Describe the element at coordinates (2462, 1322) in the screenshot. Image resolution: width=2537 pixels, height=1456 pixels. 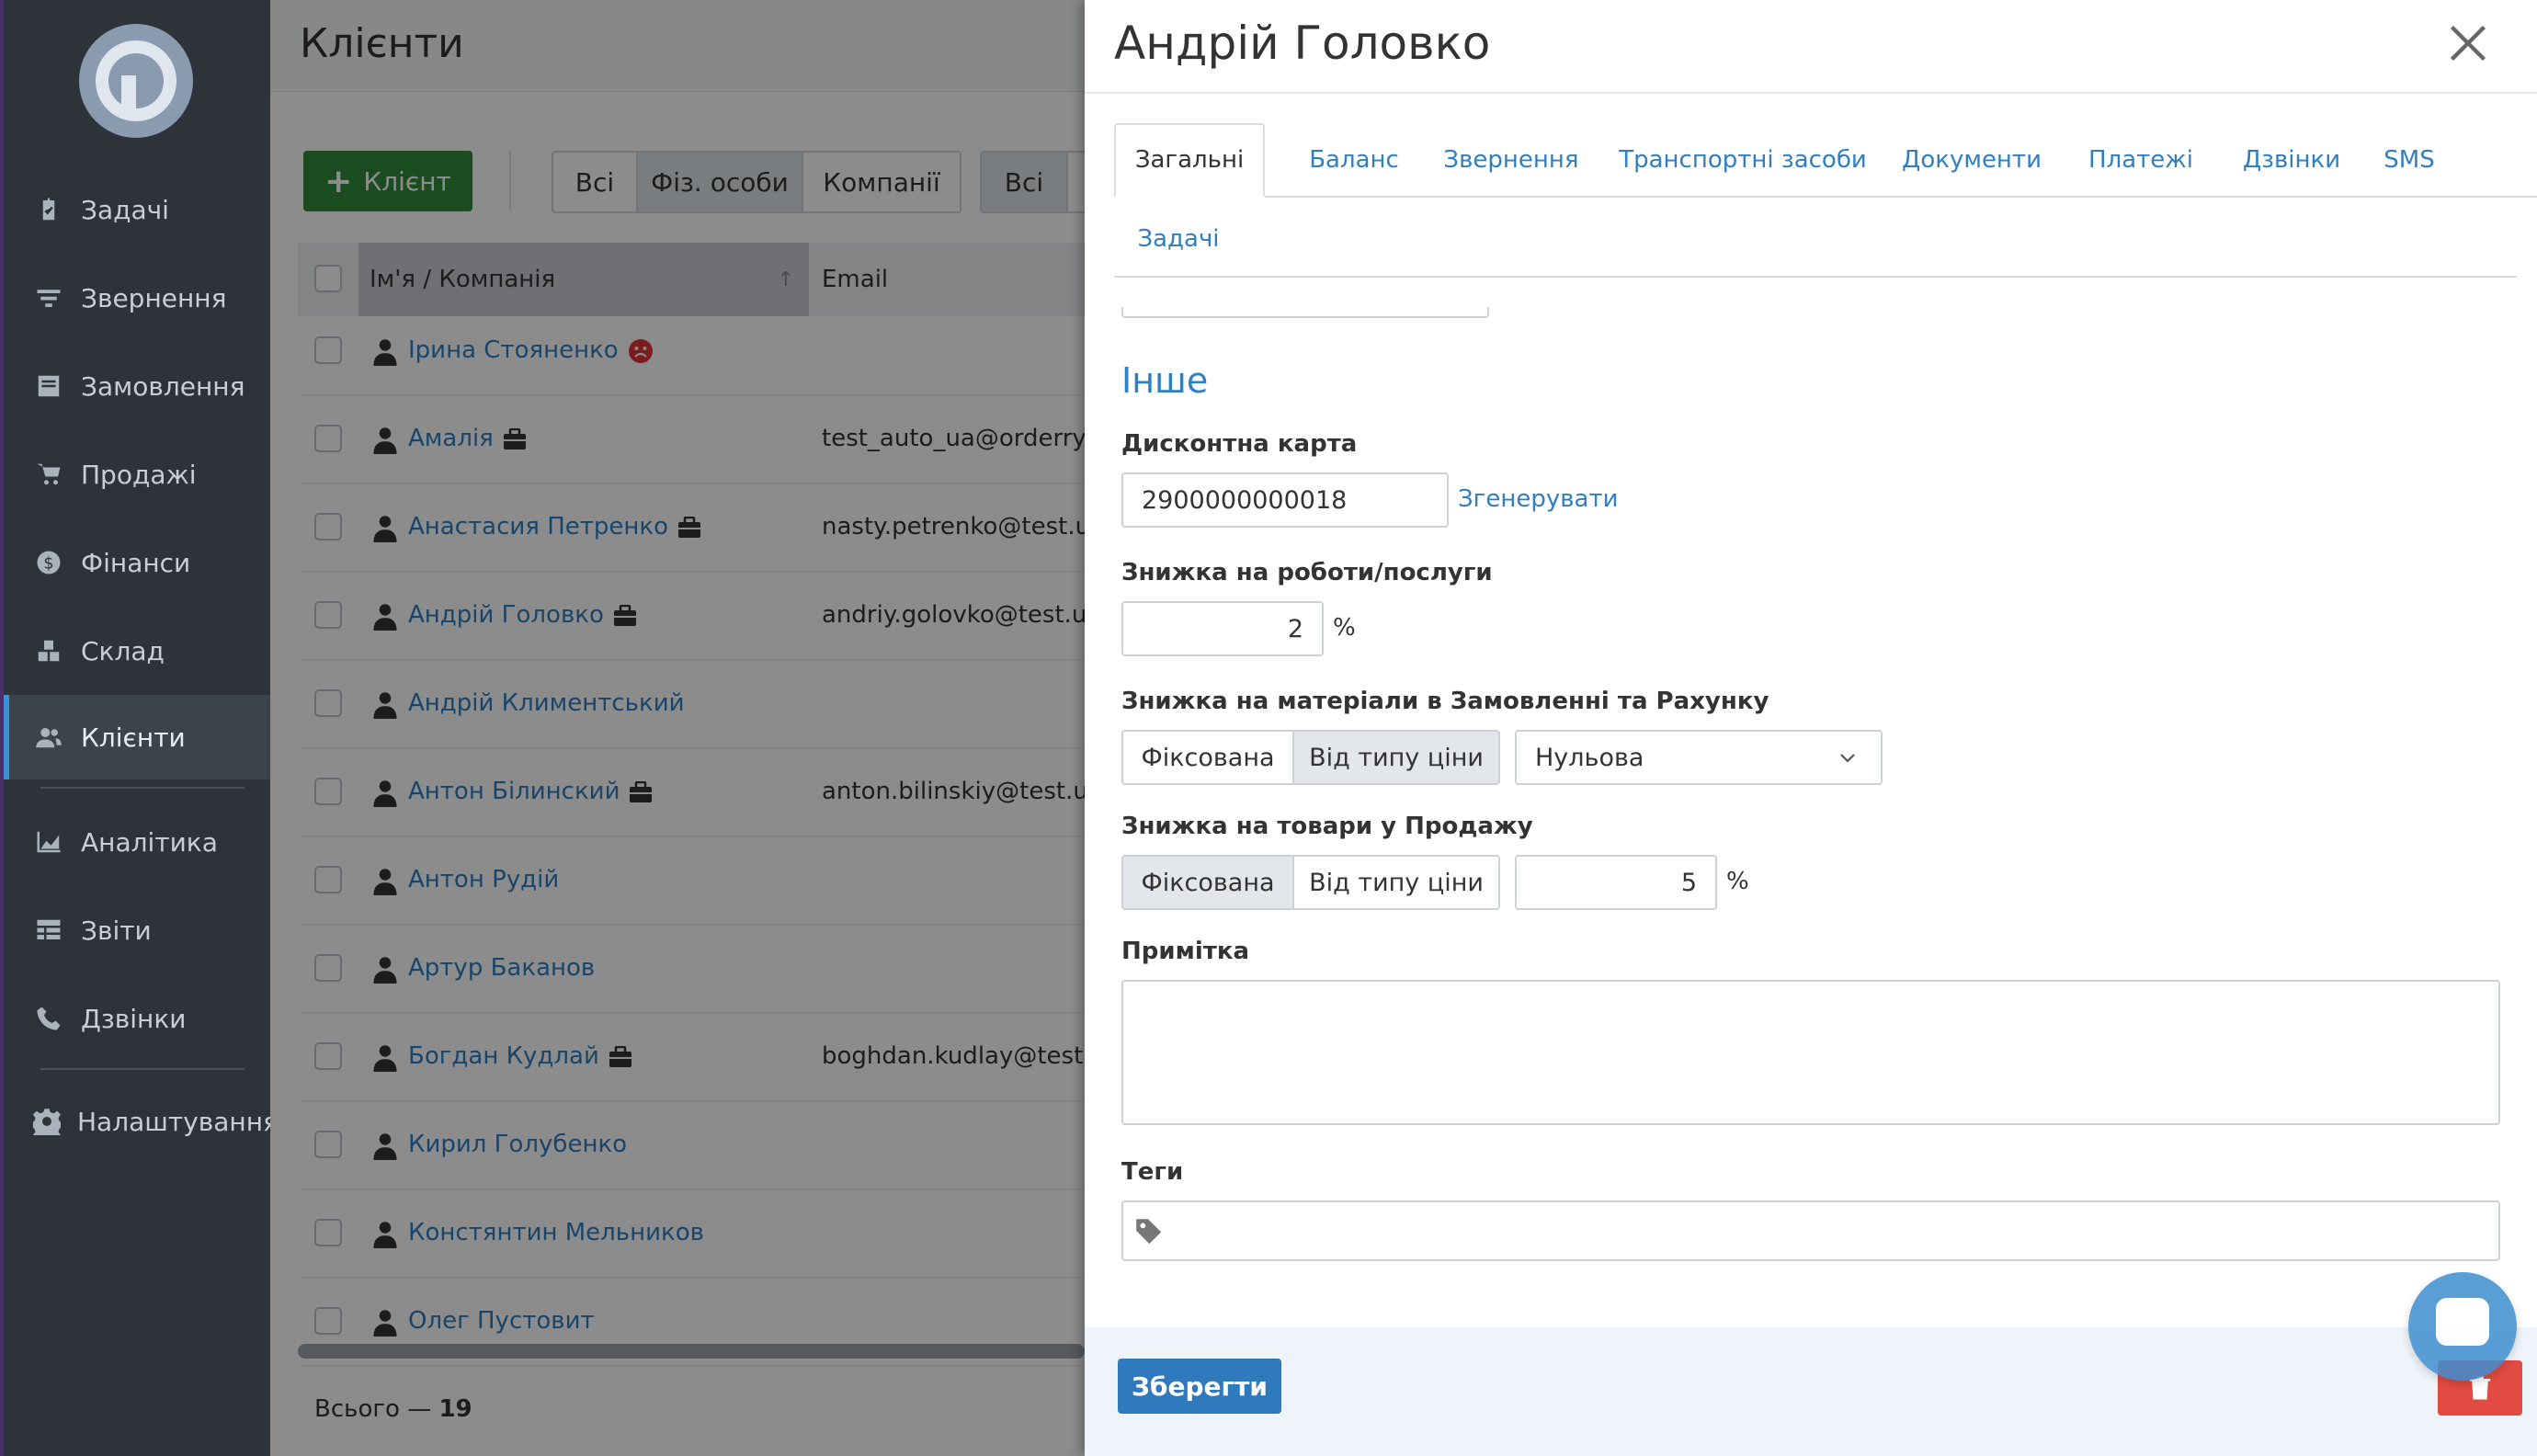
I see `chat-icon` at that location.